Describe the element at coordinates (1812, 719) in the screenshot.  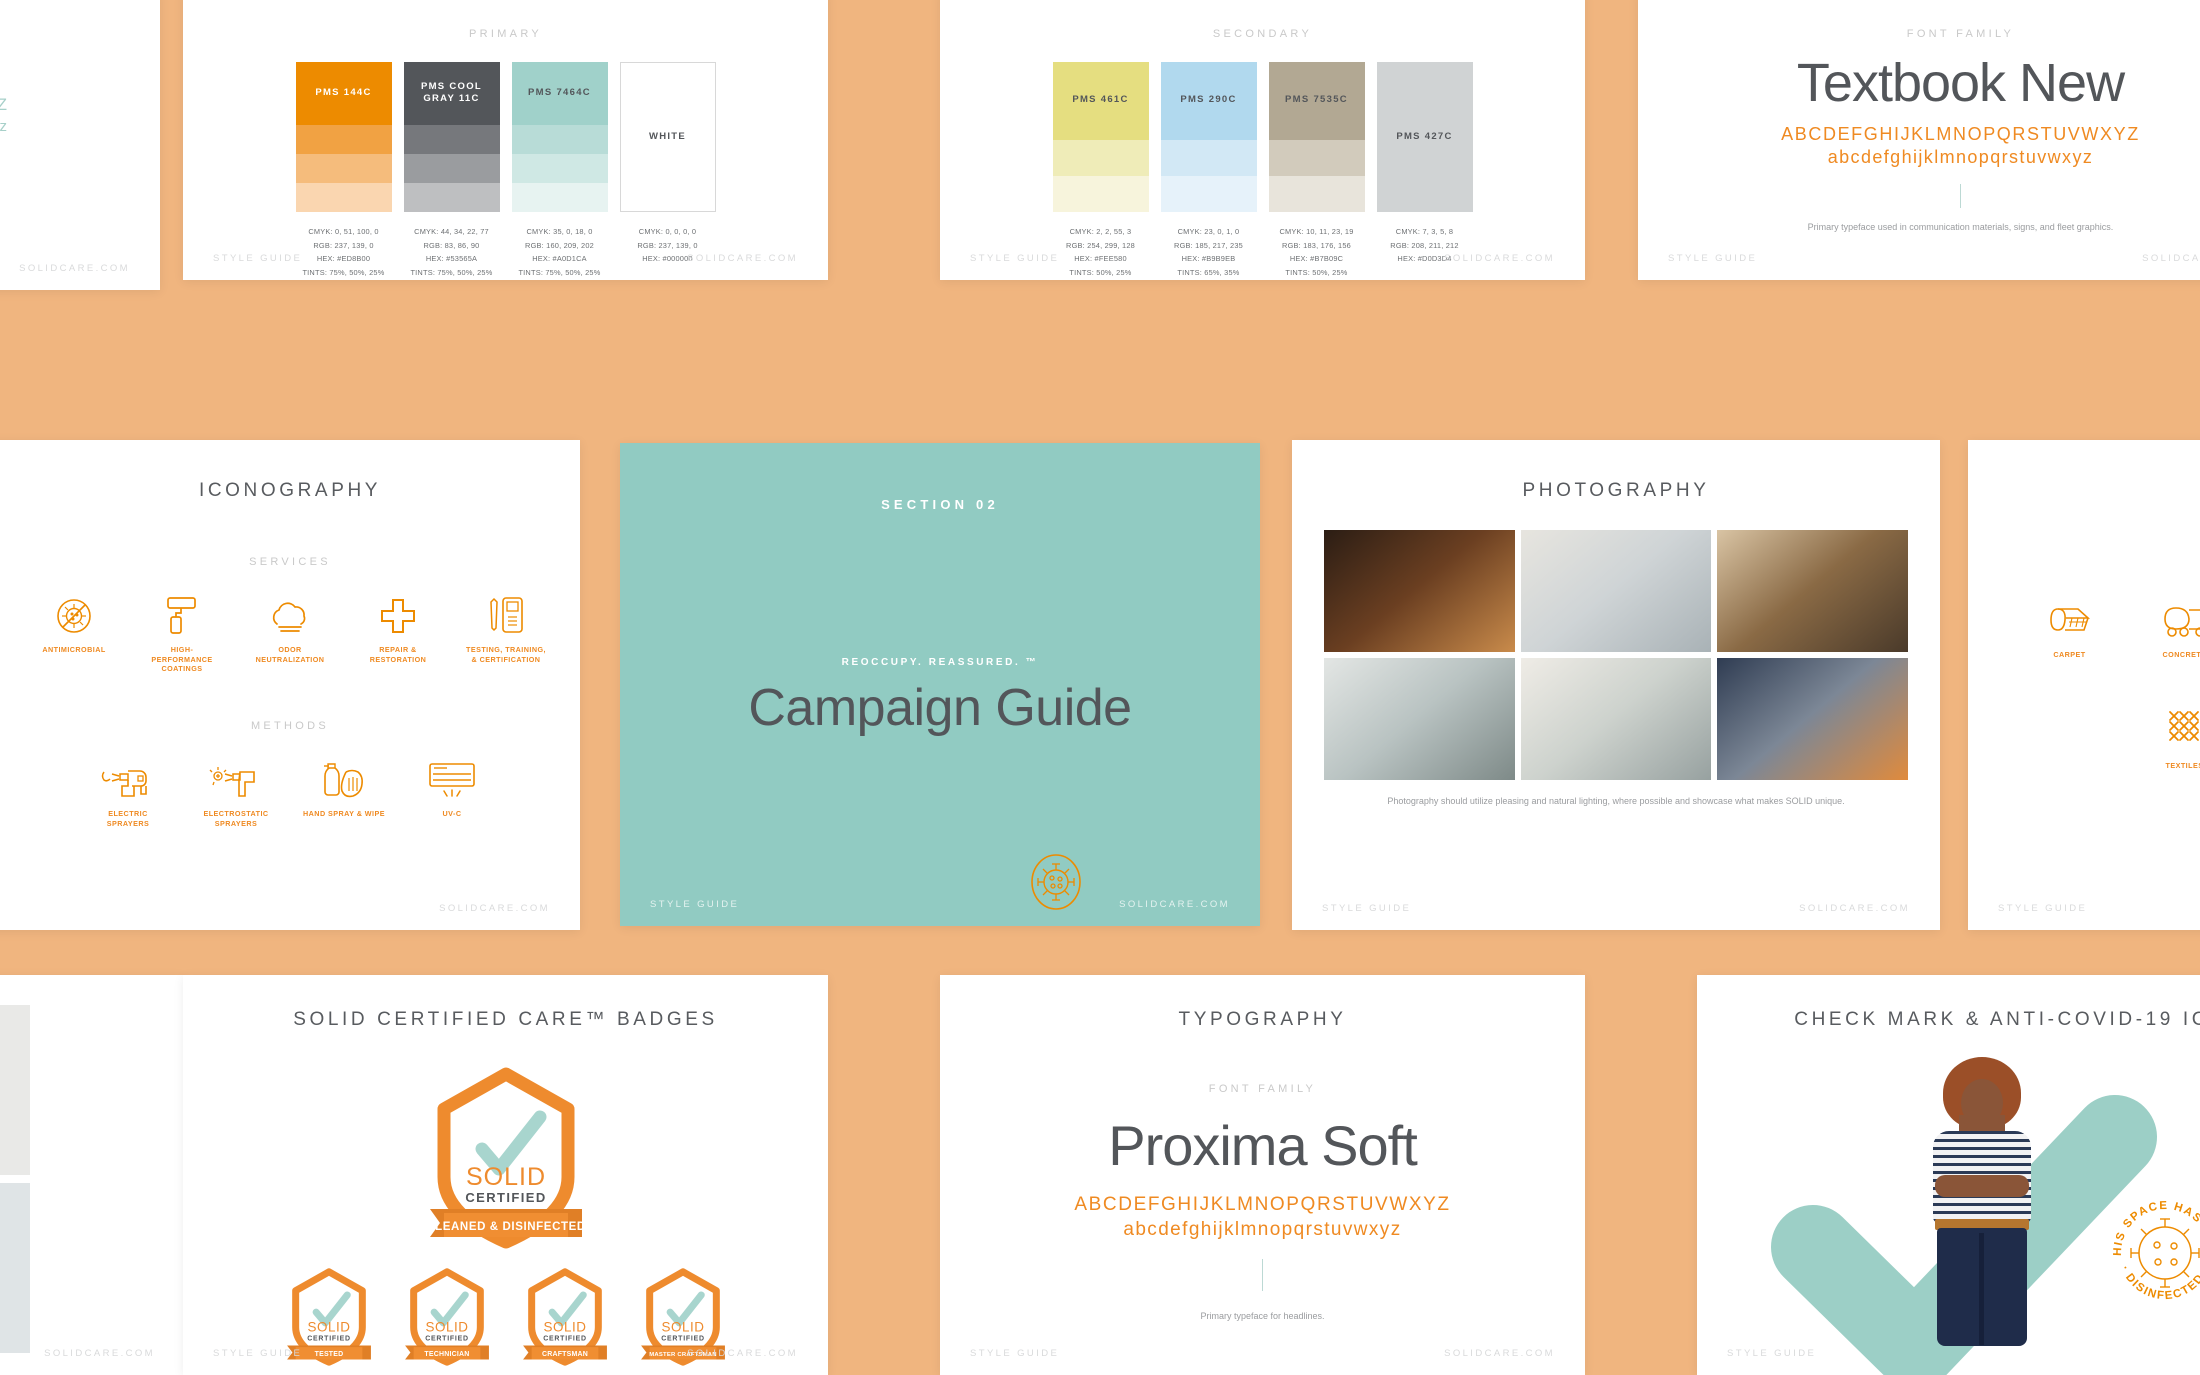
I see `technician-spraying-photo` at that location.